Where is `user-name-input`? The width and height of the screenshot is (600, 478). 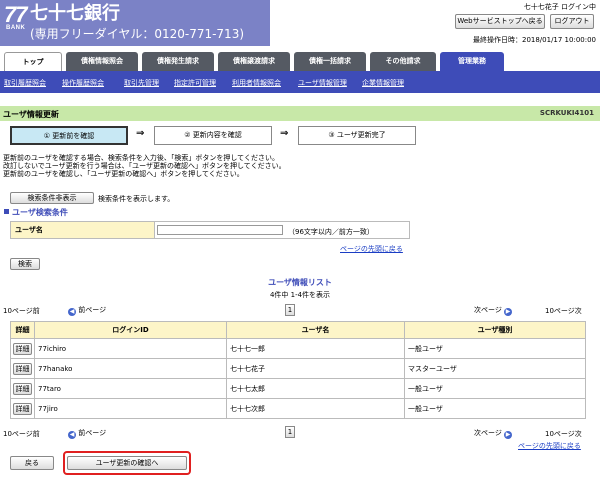 user-name-input is located at coordinates (220, 230).